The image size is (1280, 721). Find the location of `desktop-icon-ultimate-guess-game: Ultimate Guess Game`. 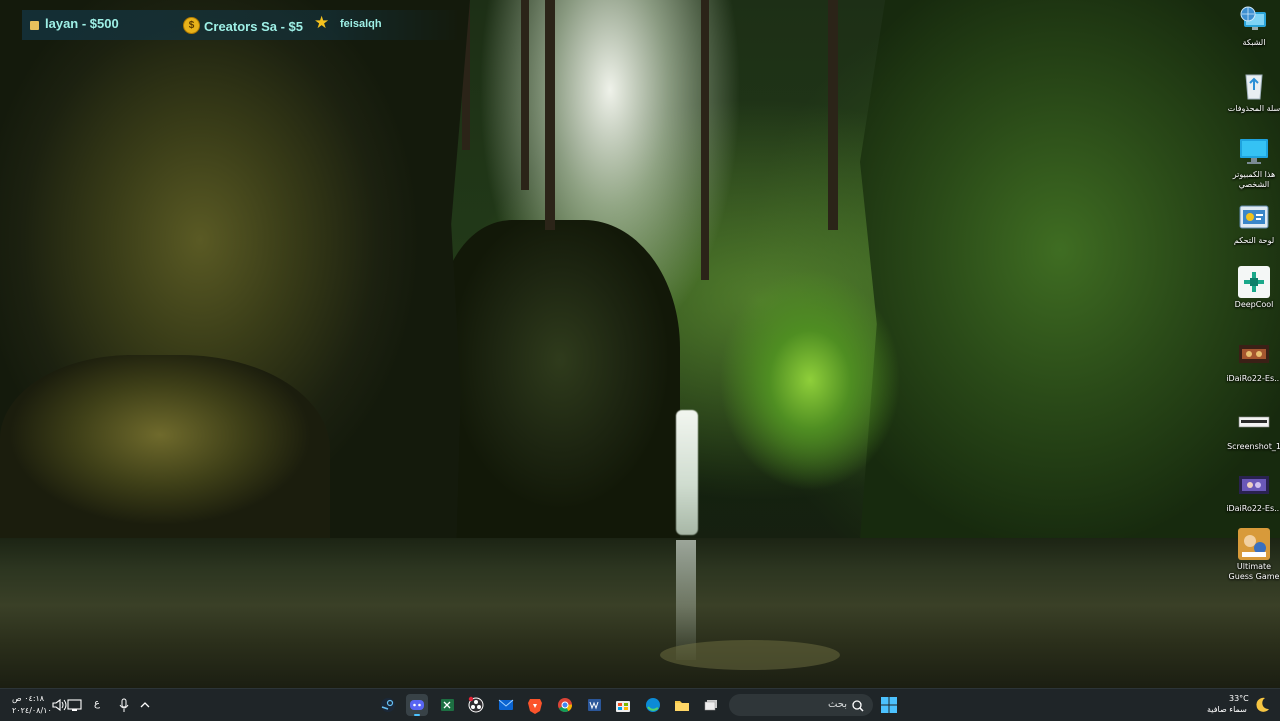

desktop-icon-ultimate-guess-game: Ultimate Guess Game is located at coordinates (1253, 555).